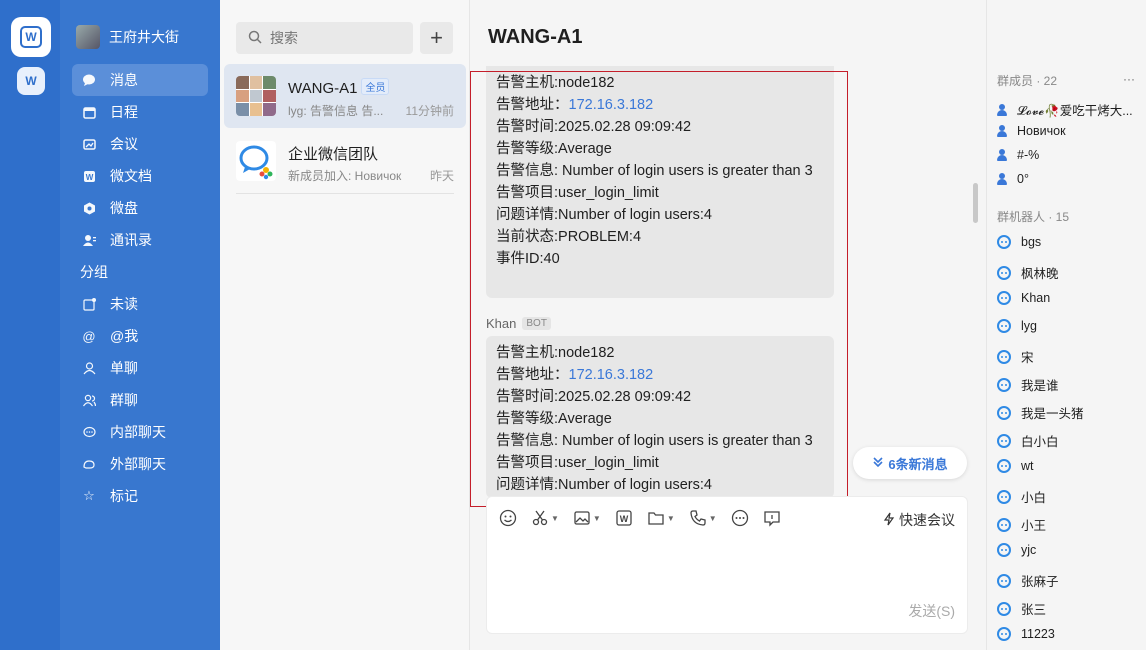 The width and height of the screenshot is (1146, 650). What do you see at coordinates (140, 496) in the screenshot?
I see `nav-item-starred: ☆ 标记` at bounding box center [140, 496].